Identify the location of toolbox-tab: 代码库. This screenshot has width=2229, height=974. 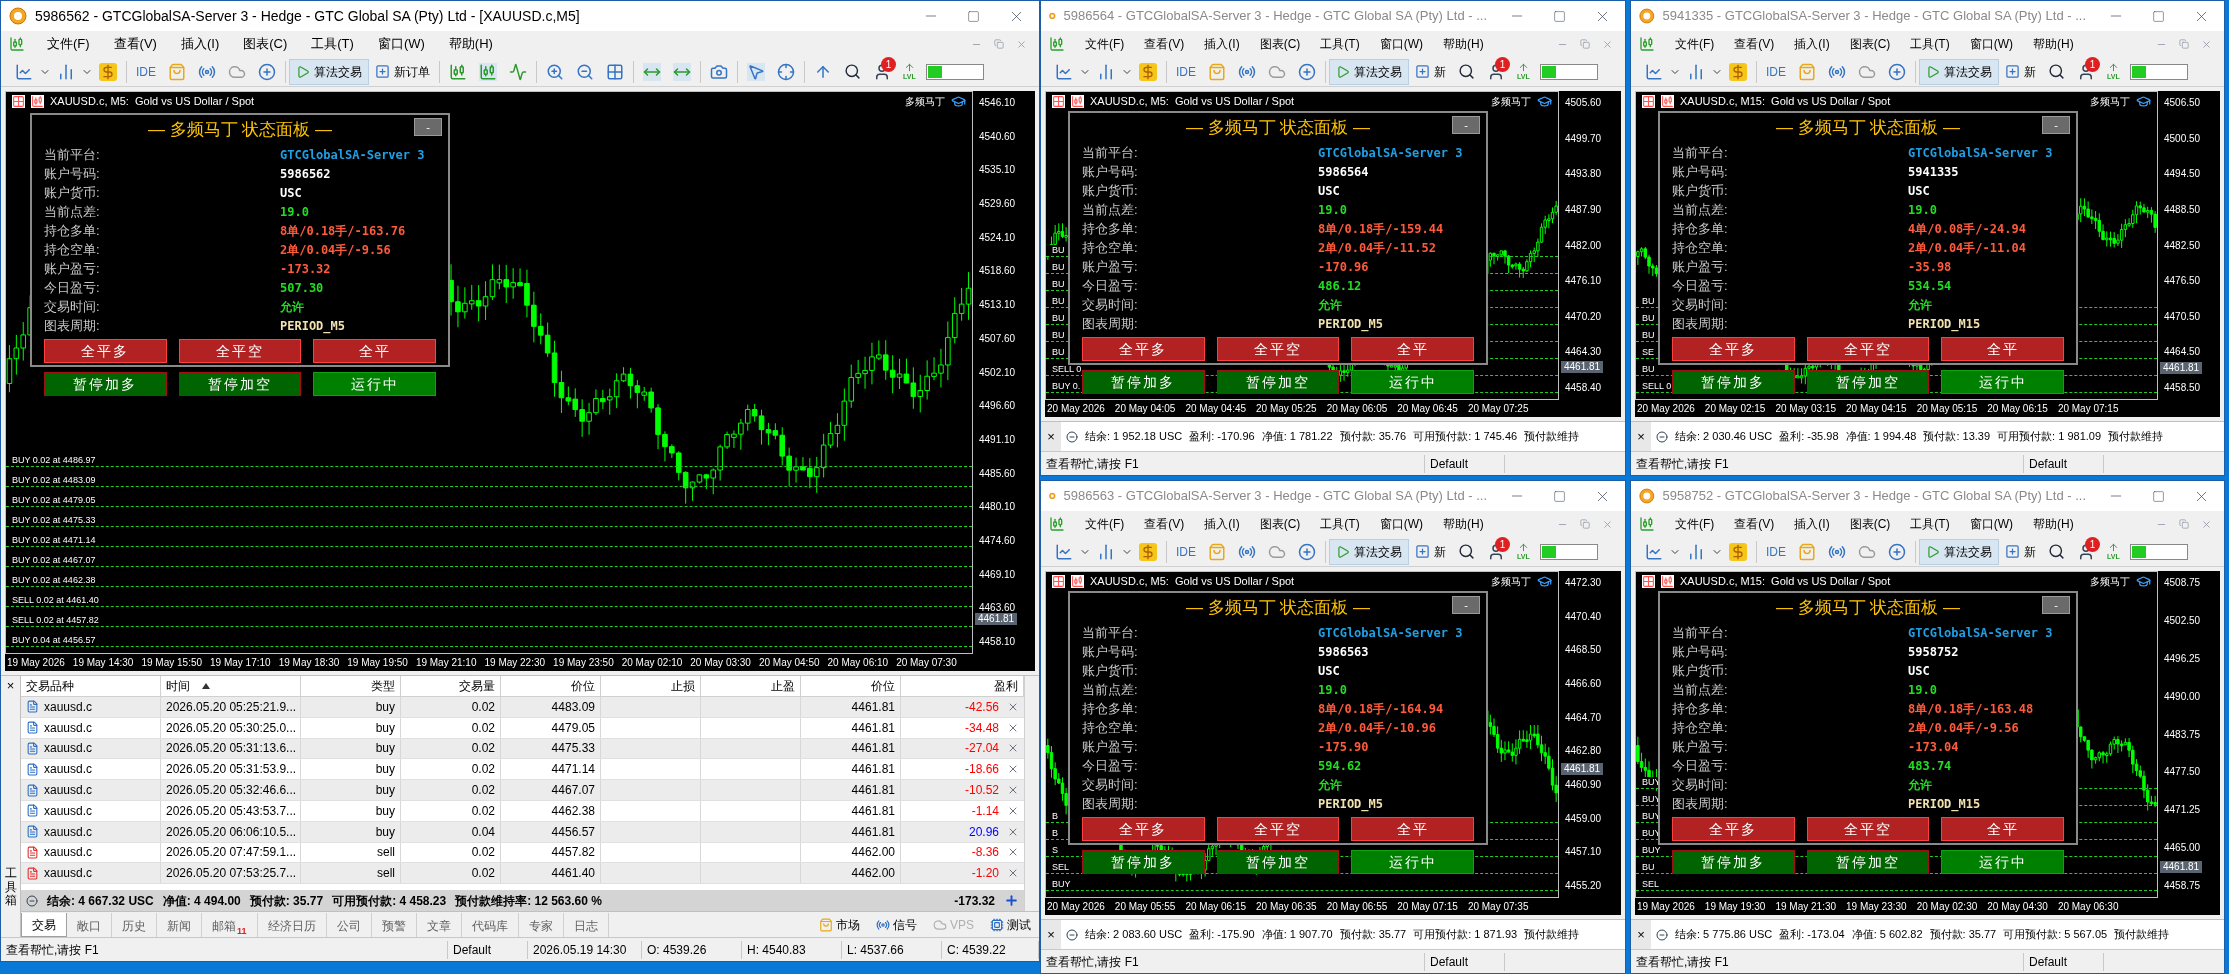
(490, 924).